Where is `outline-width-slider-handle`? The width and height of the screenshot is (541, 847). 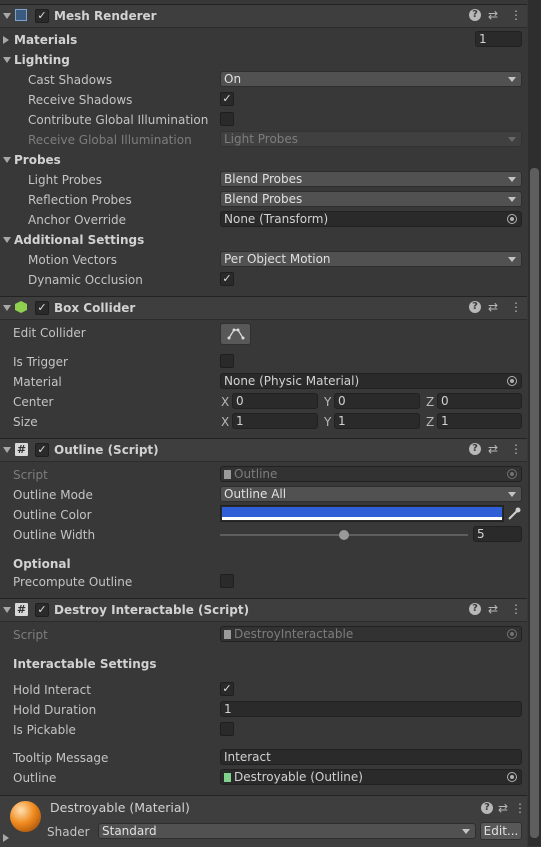
outline-width-slider-handle is located at coordinates (344, 535).